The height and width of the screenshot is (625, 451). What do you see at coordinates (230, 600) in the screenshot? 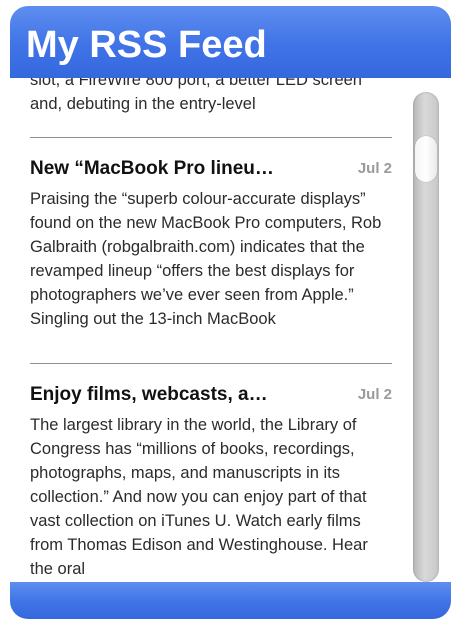
I see `widget-footer` at bounding box center [230, 600].